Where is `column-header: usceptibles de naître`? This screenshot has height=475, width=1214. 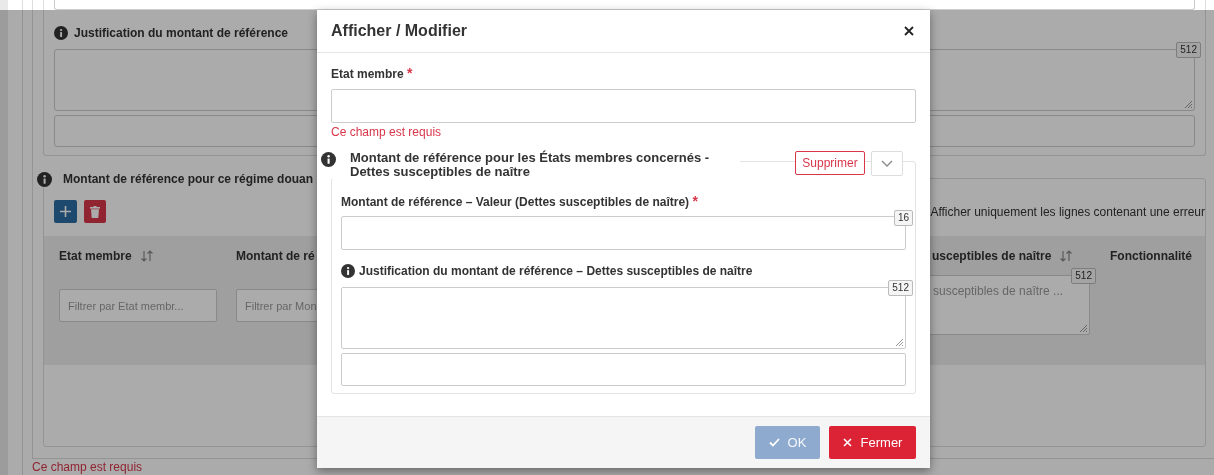
column-header: usceptibles de naître is located at coordinates (1011, 256).